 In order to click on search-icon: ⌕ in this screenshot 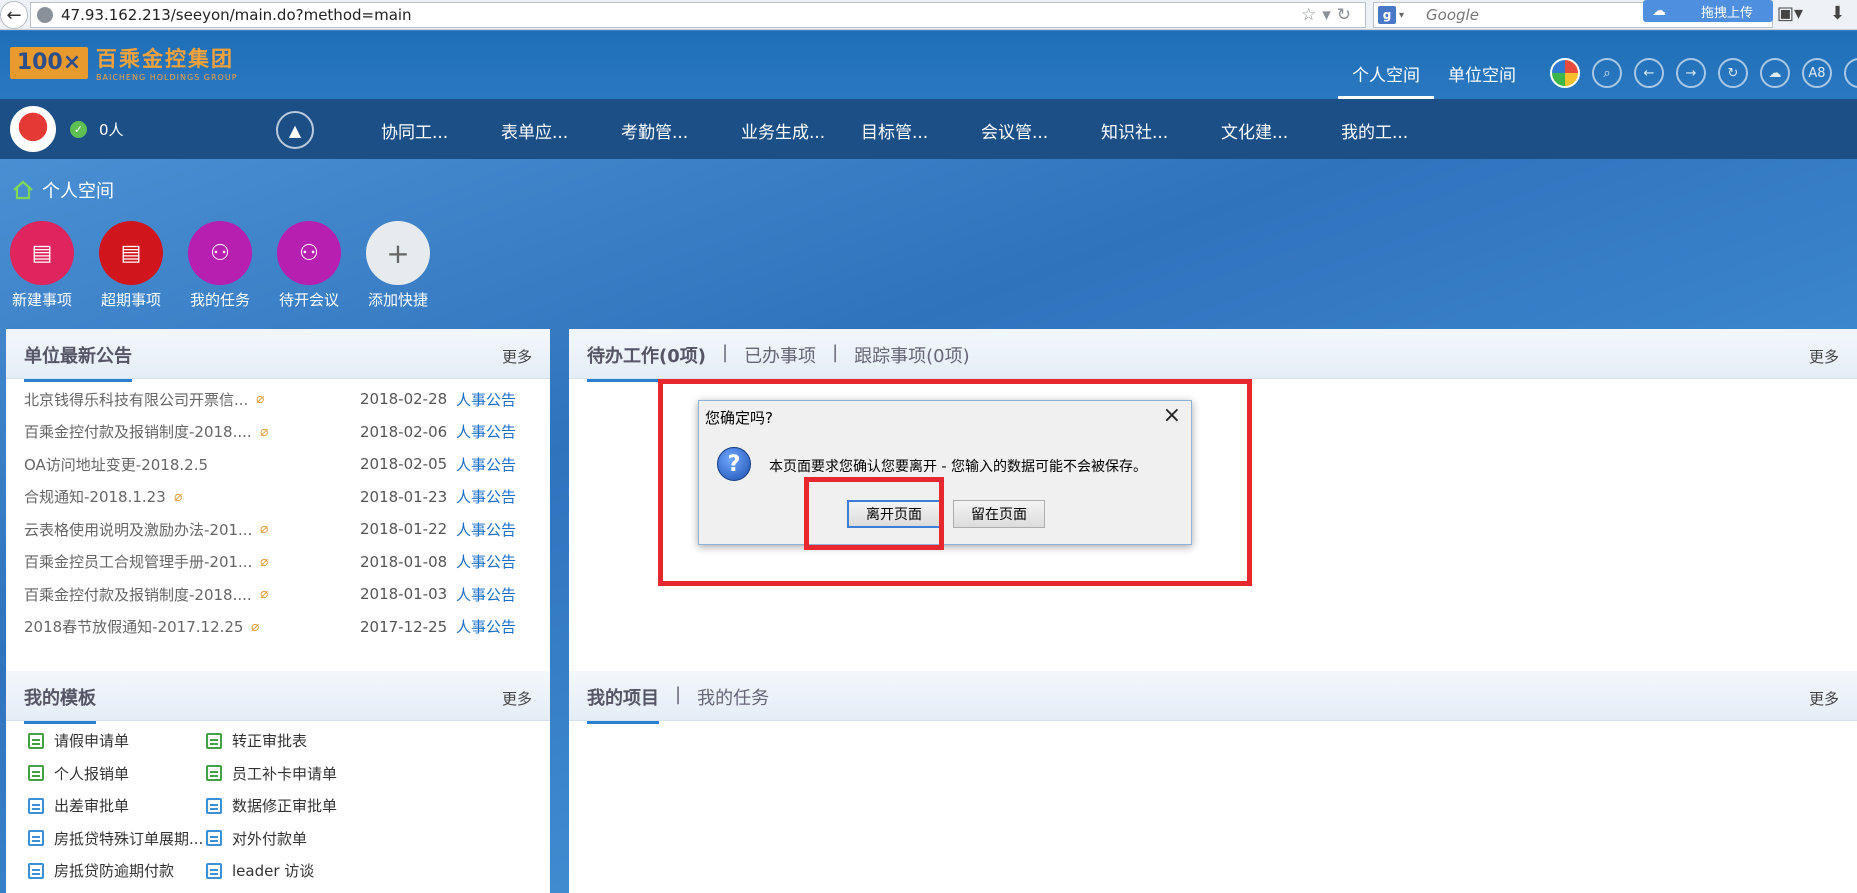, I will do `click(1607, 73)`.